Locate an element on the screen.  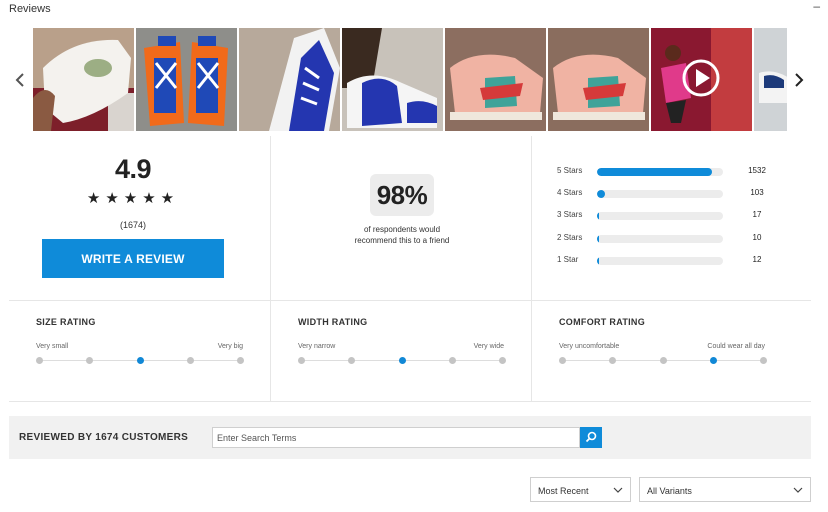
reviews-title: Reviews is located at coordinates (30, 9).